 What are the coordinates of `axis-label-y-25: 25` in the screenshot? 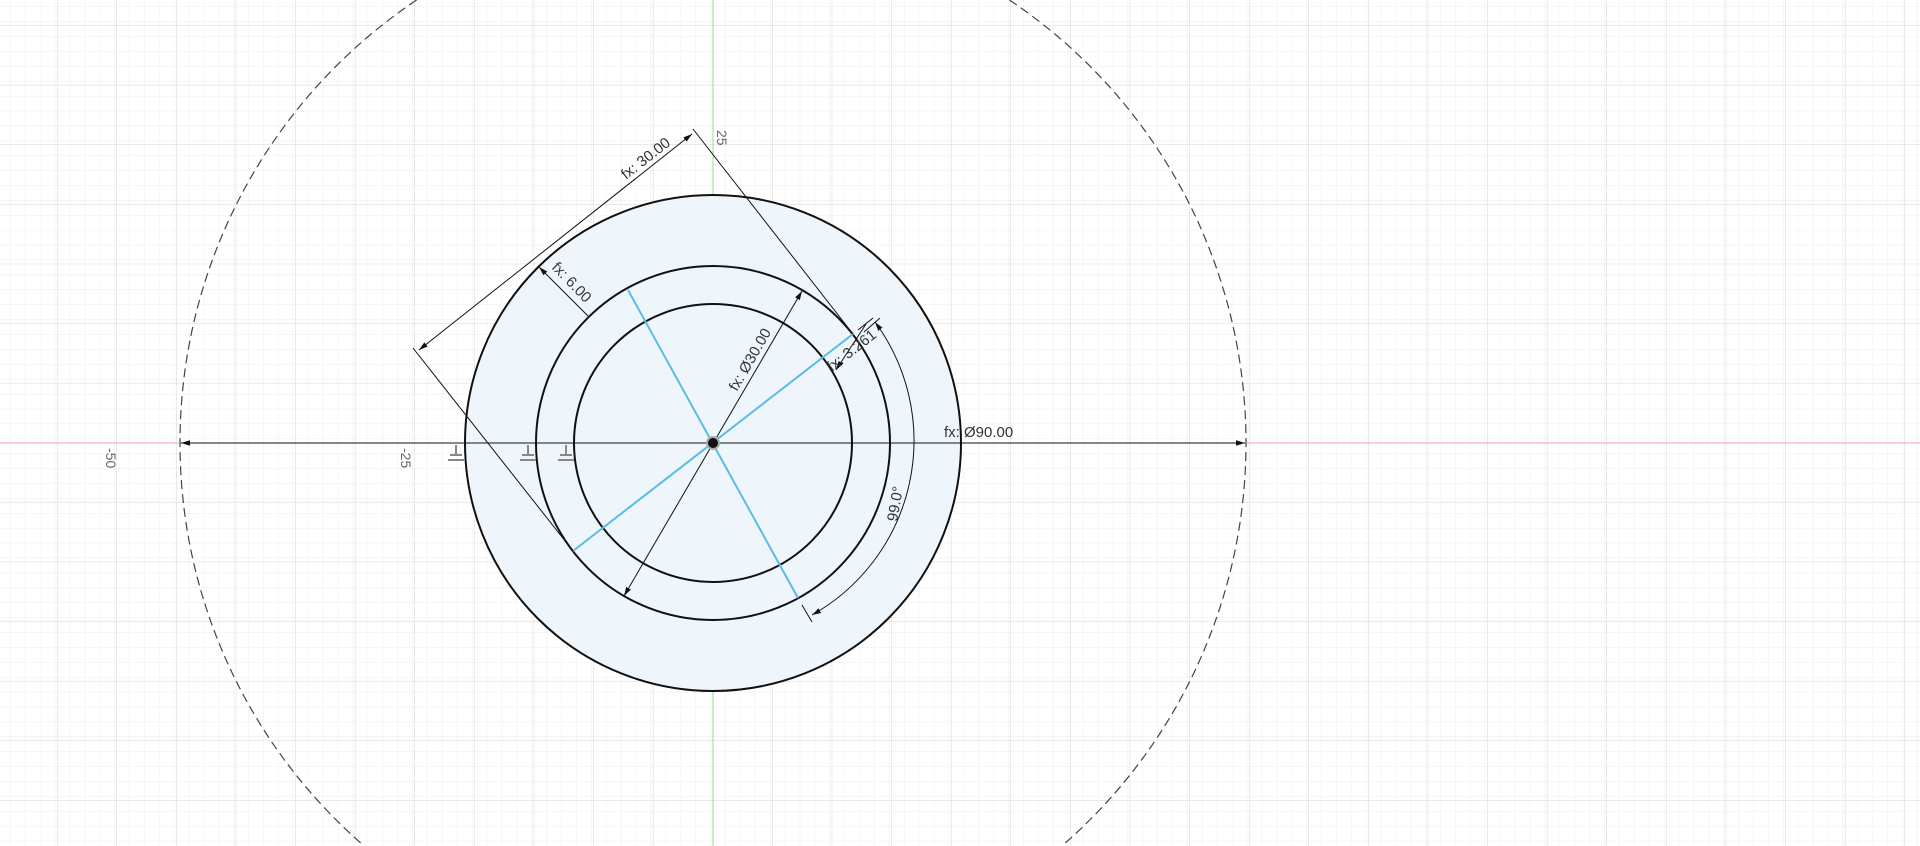 It's located at (722, 138).